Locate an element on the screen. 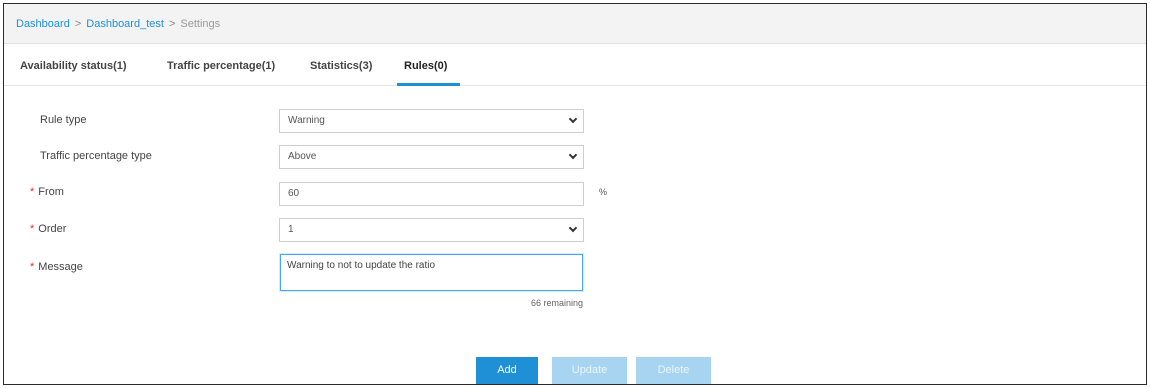  breadcrumb-dashboard-test-link: Dashboard_test is located at coordinates (125, 24).